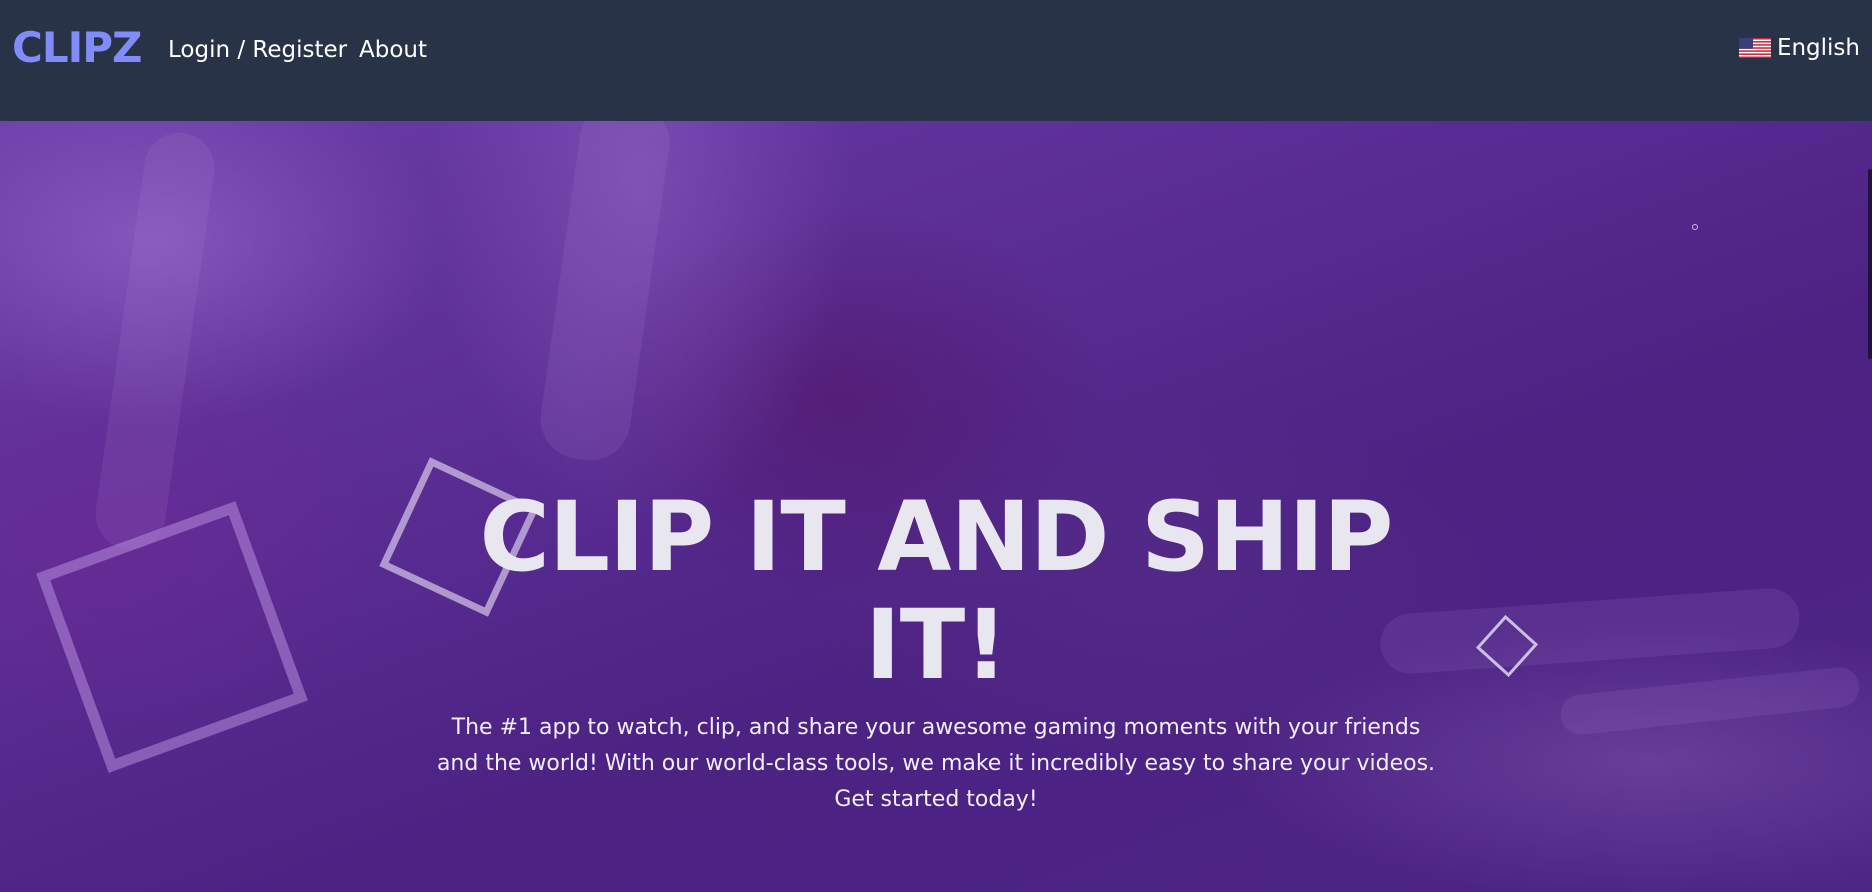  I want to click on language-selector: English, so click(1799, 48).